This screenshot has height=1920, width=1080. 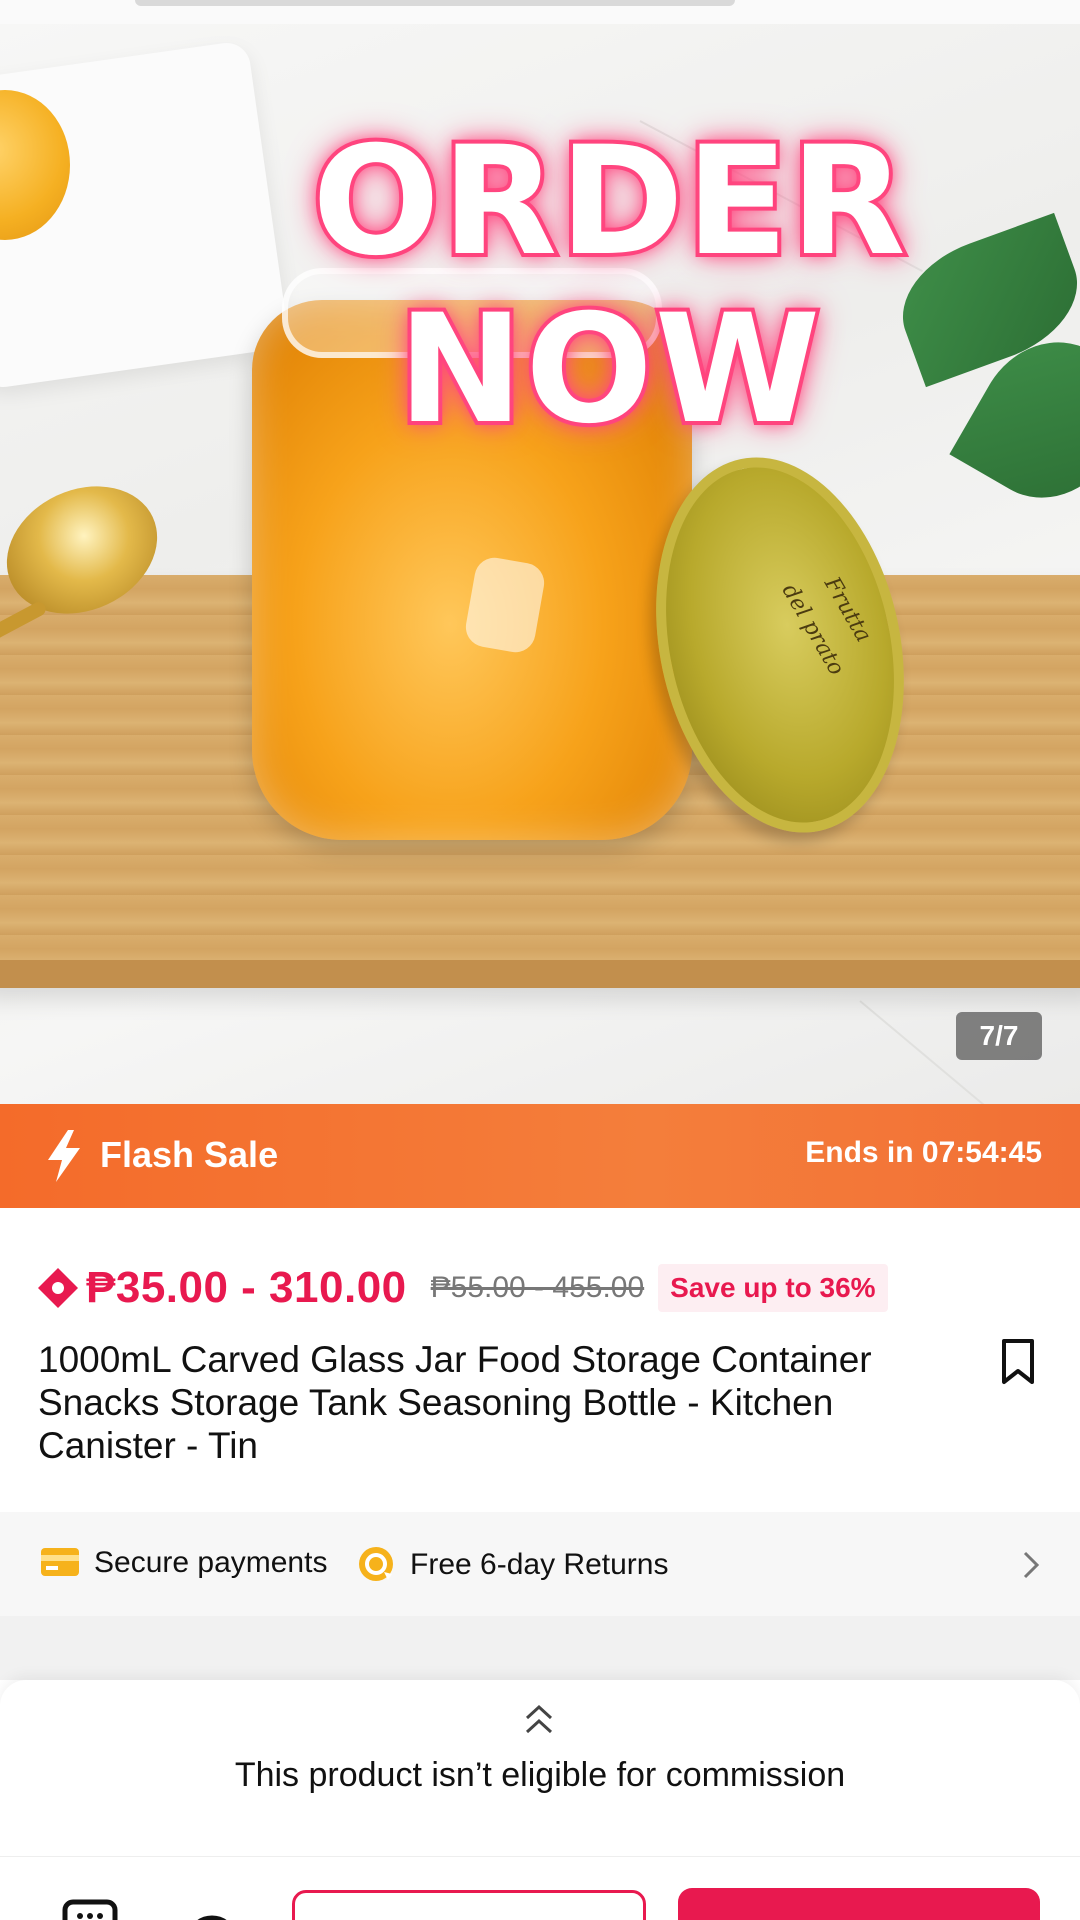 I want to click on buy-now-button, so click(x=859, y=1904).